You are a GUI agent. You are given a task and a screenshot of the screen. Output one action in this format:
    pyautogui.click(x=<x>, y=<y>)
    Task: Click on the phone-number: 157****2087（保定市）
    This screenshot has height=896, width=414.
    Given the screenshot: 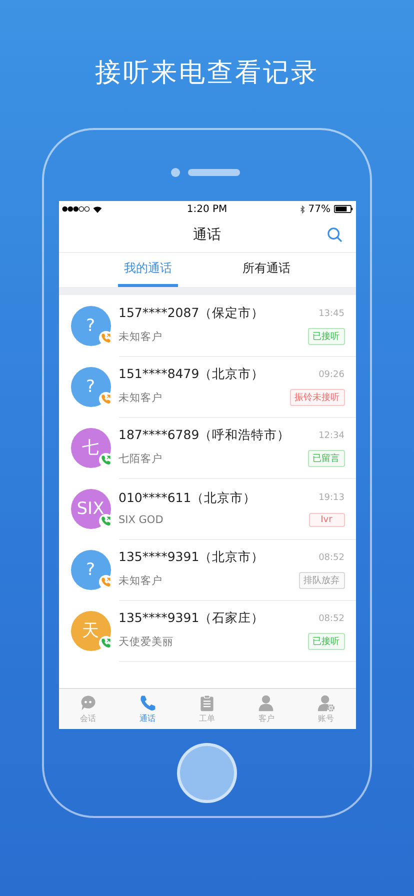 What is the action you would take?
    pyautogui.click(x=191, y=313)
    